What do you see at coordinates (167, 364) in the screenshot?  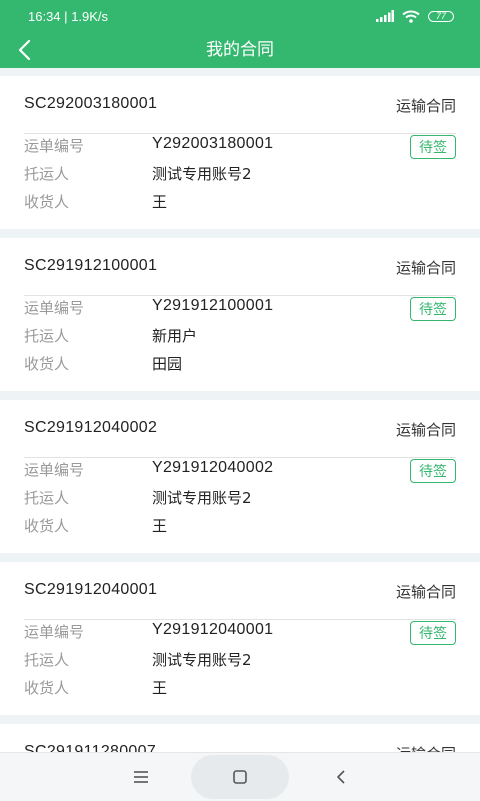 I see `consignee-value: 田园` at bounding box center [167, 364].